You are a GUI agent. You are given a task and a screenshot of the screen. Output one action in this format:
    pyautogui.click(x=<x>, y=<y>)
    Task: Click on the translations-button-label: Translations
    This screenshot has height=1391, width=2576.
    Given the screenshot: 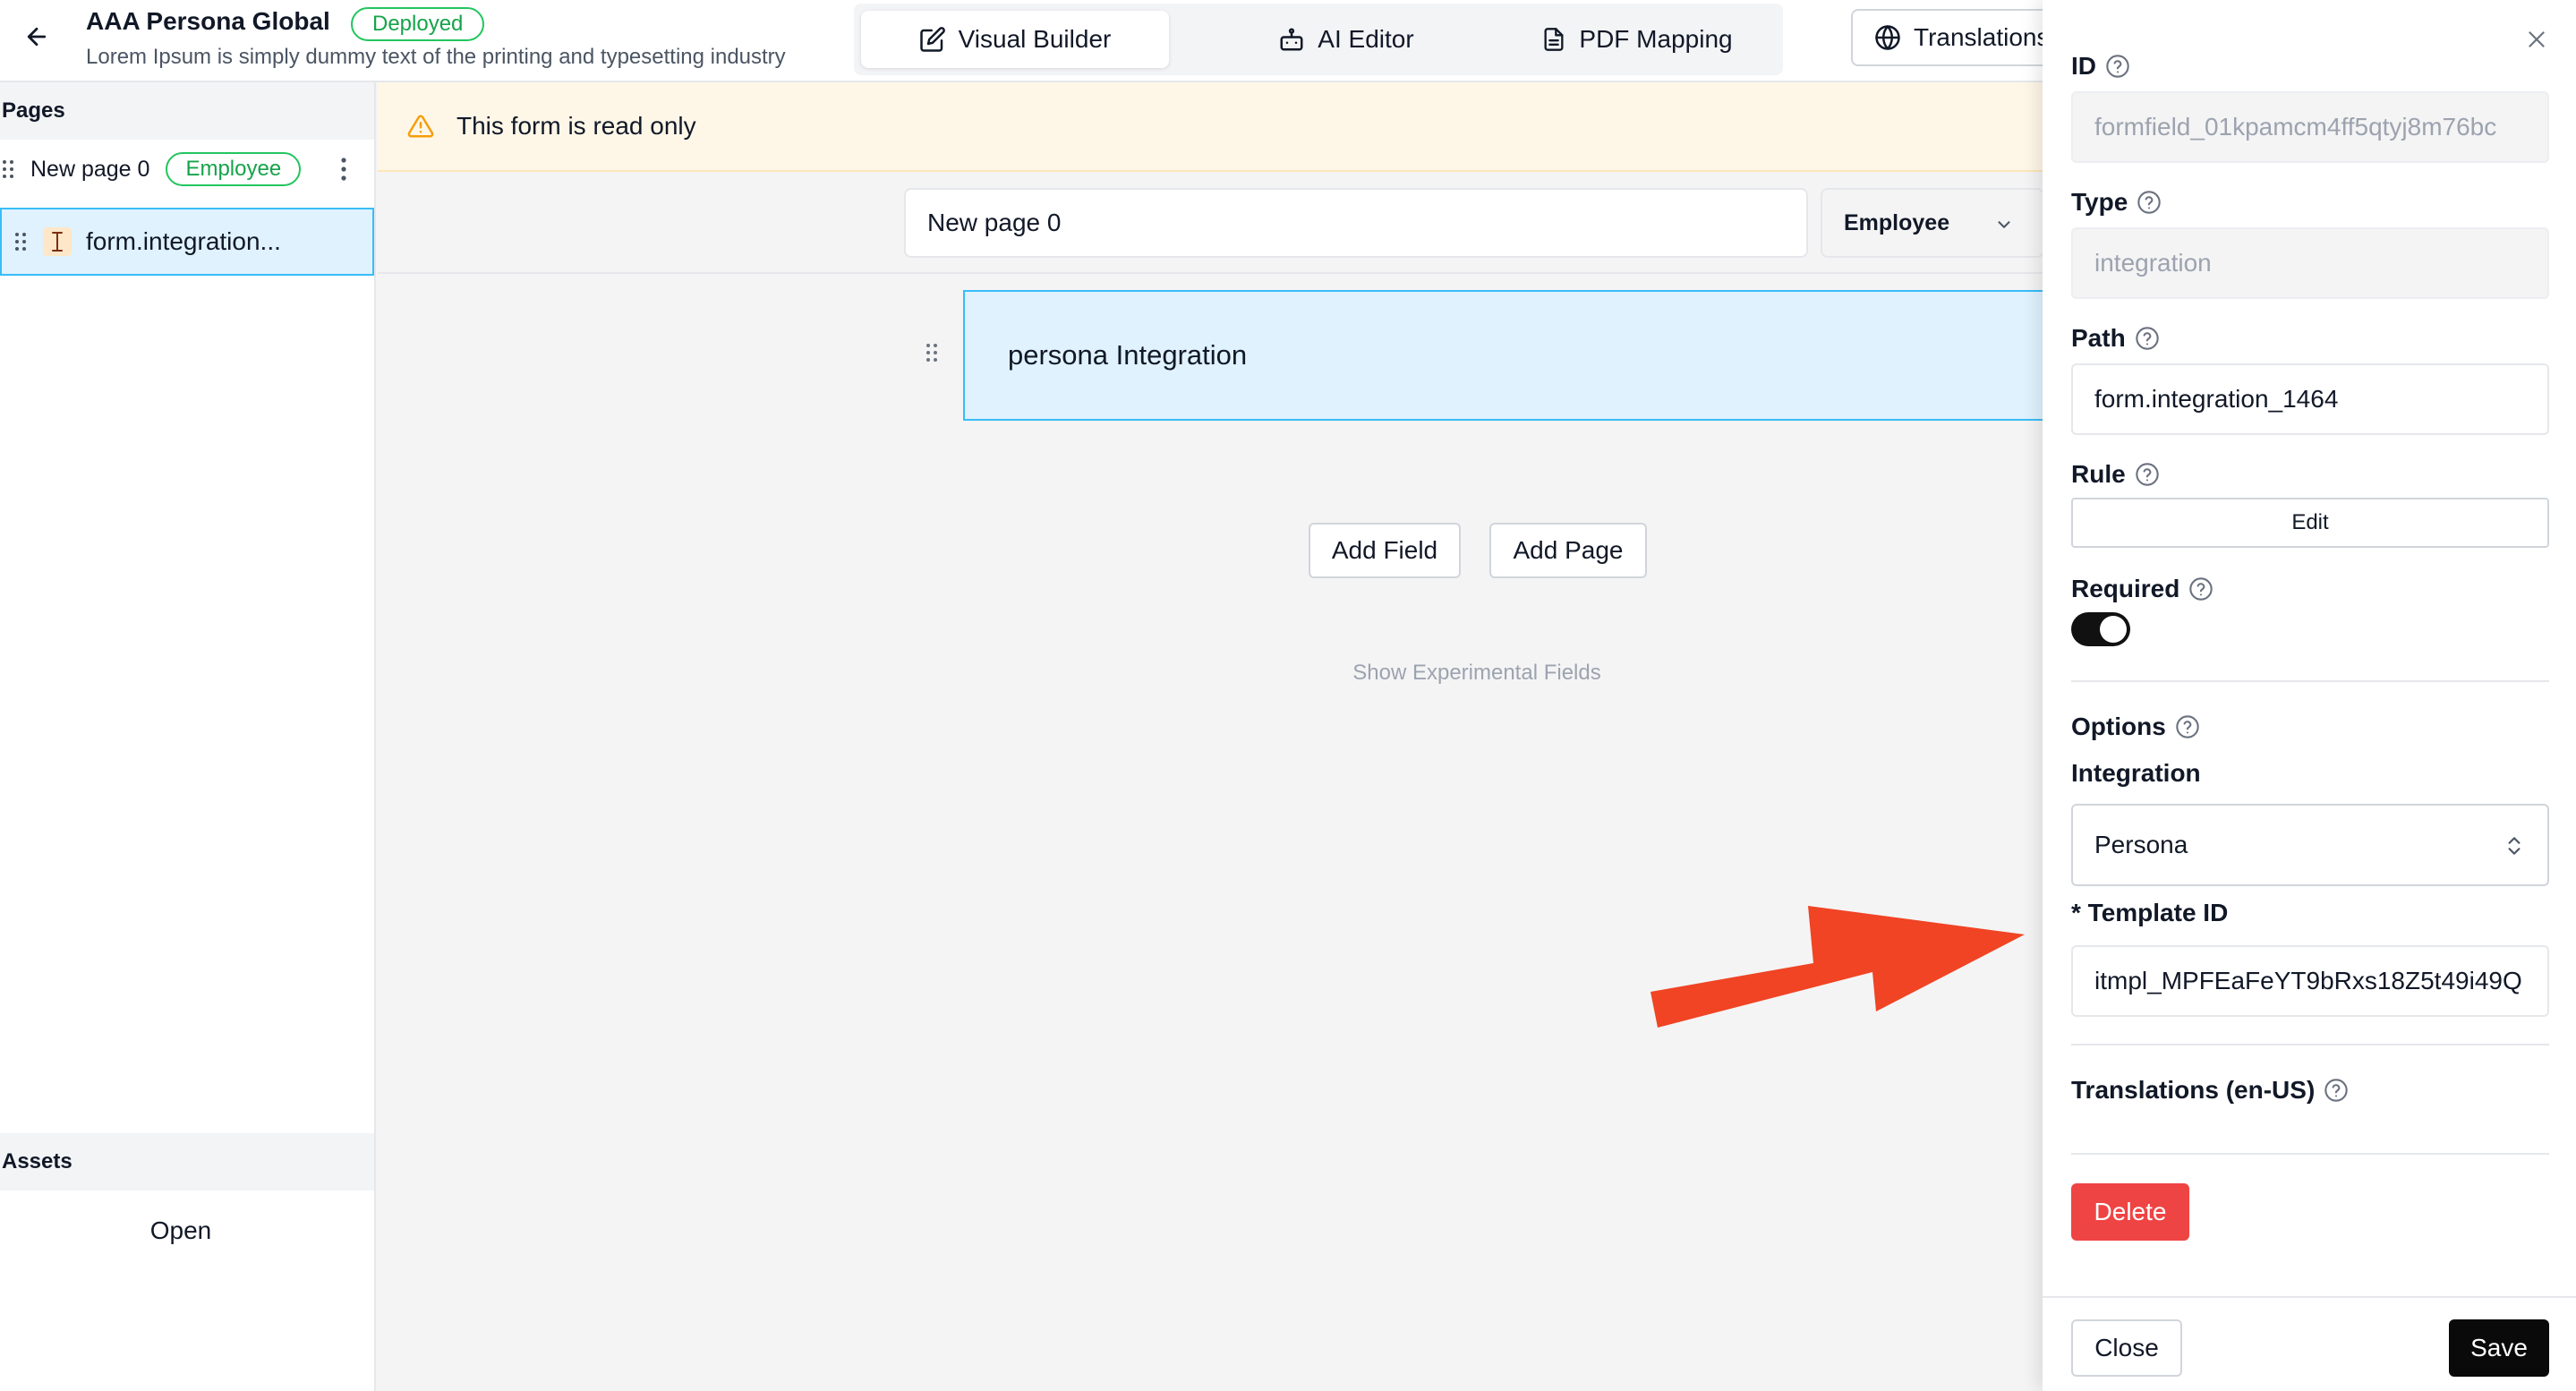 What is the action you would take?
    pyautogui.click(x=1982, y=37)
    